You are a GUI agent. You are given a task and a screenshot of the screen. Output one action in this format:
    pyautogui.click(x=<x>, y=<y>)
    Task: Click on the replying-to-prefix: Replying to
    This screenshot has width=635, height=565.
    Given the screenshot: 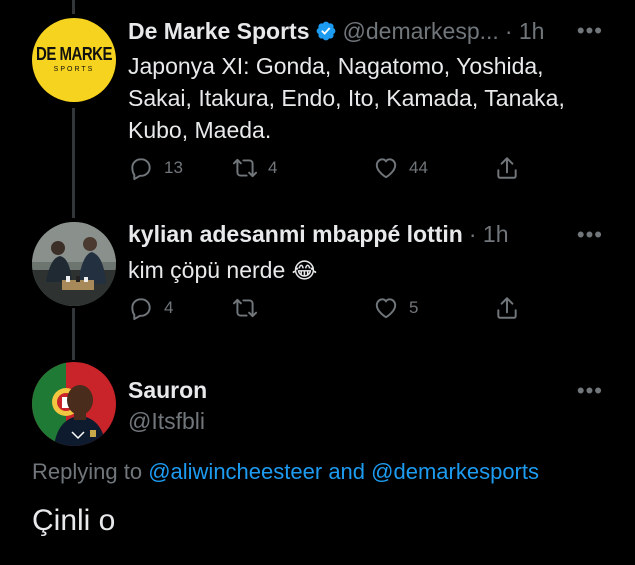 What is the action you would take?
    pyautogui.click(x=87, y=471)
    